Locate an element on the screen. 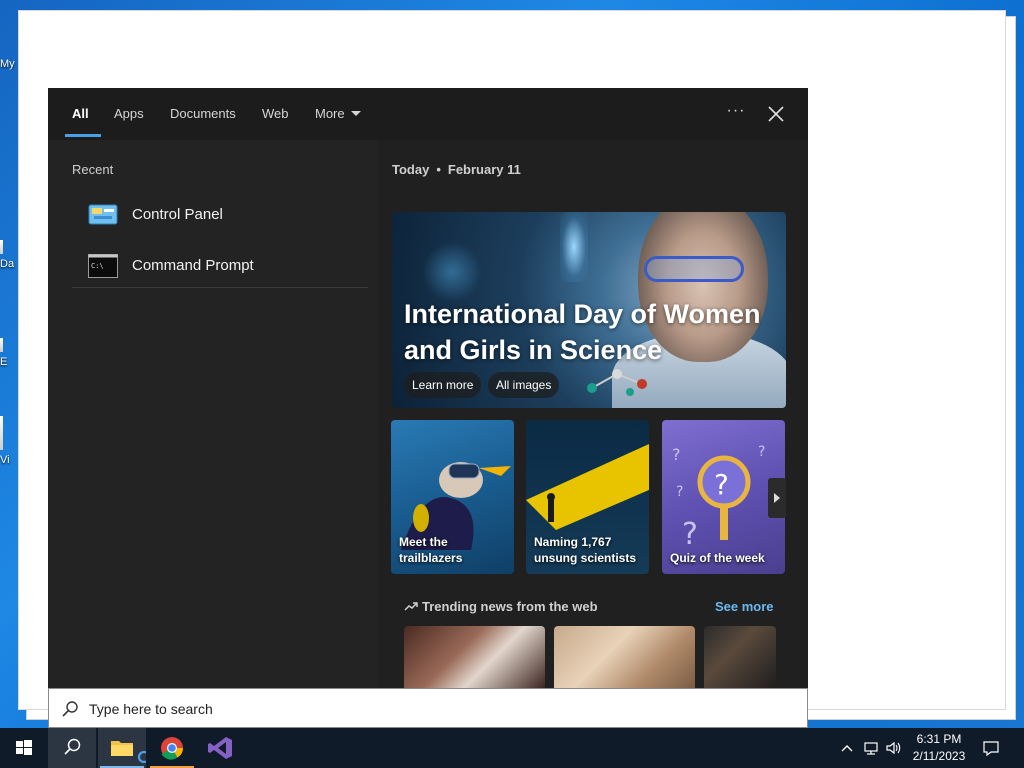 The image size is (1024, 768). taskbar-visual-studio is located at coordinates (220, 748).